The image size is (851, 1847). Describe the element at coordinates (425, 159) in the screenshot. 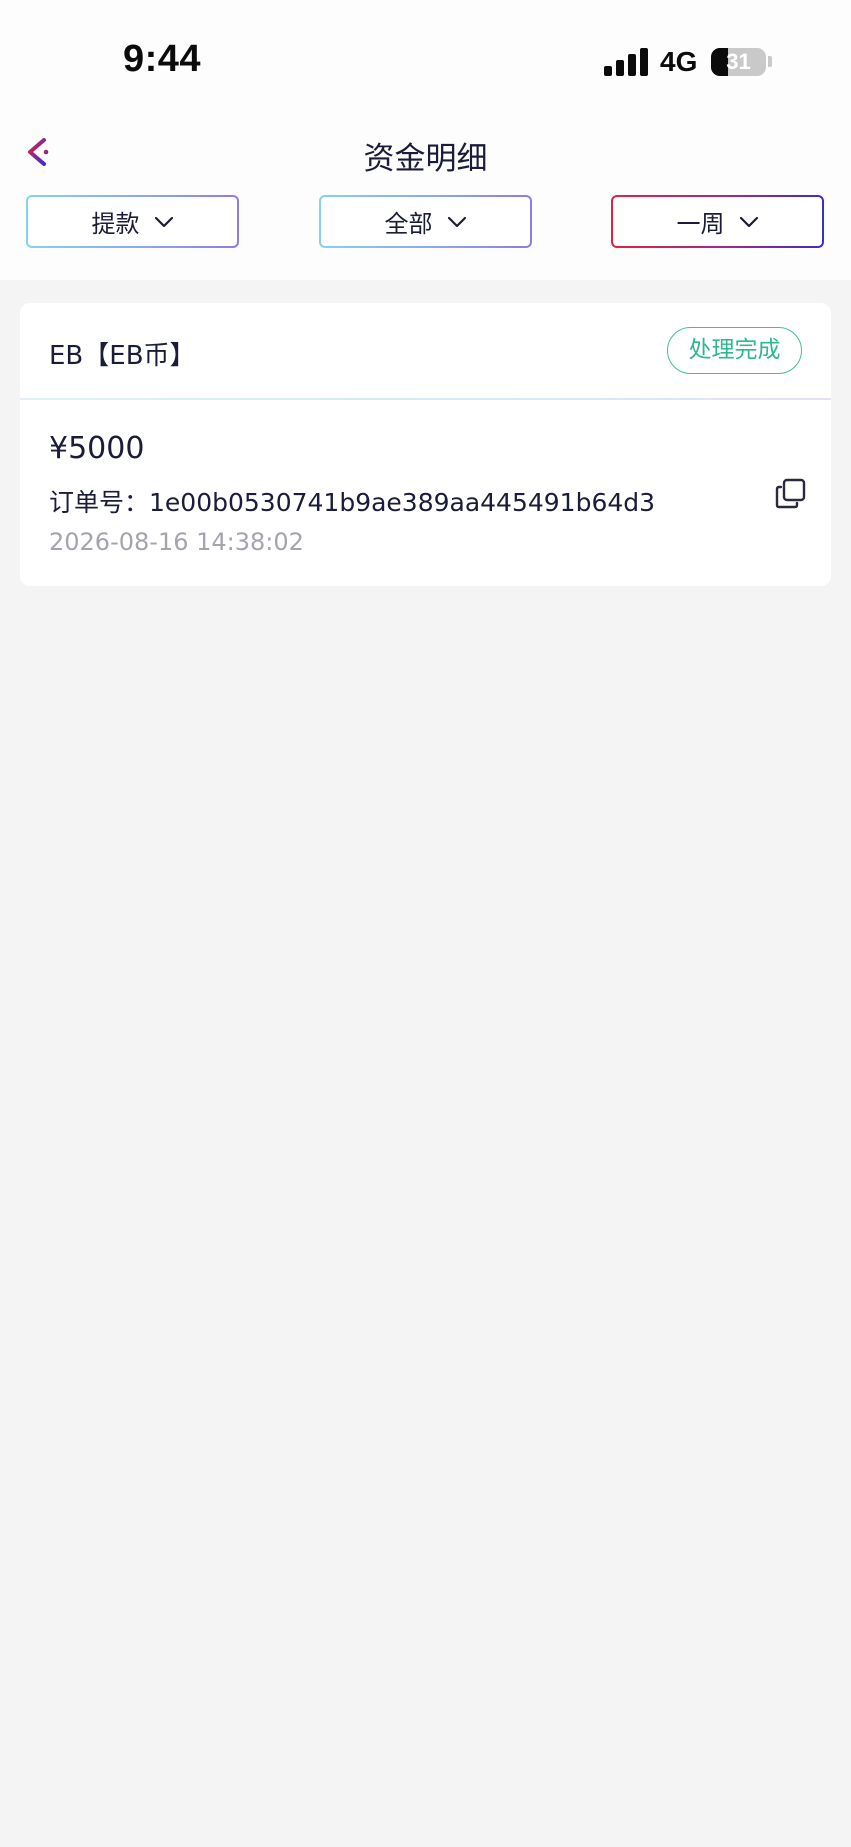

I see `page-title: 资金明细` at that location.